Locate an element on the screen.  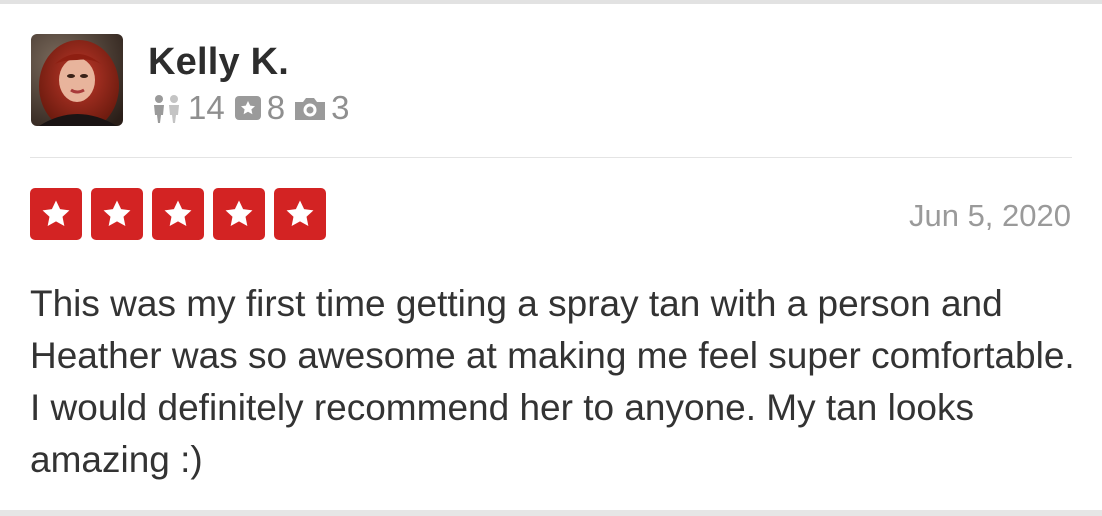
friends-count: 14 is located at coordinates (206, 107).